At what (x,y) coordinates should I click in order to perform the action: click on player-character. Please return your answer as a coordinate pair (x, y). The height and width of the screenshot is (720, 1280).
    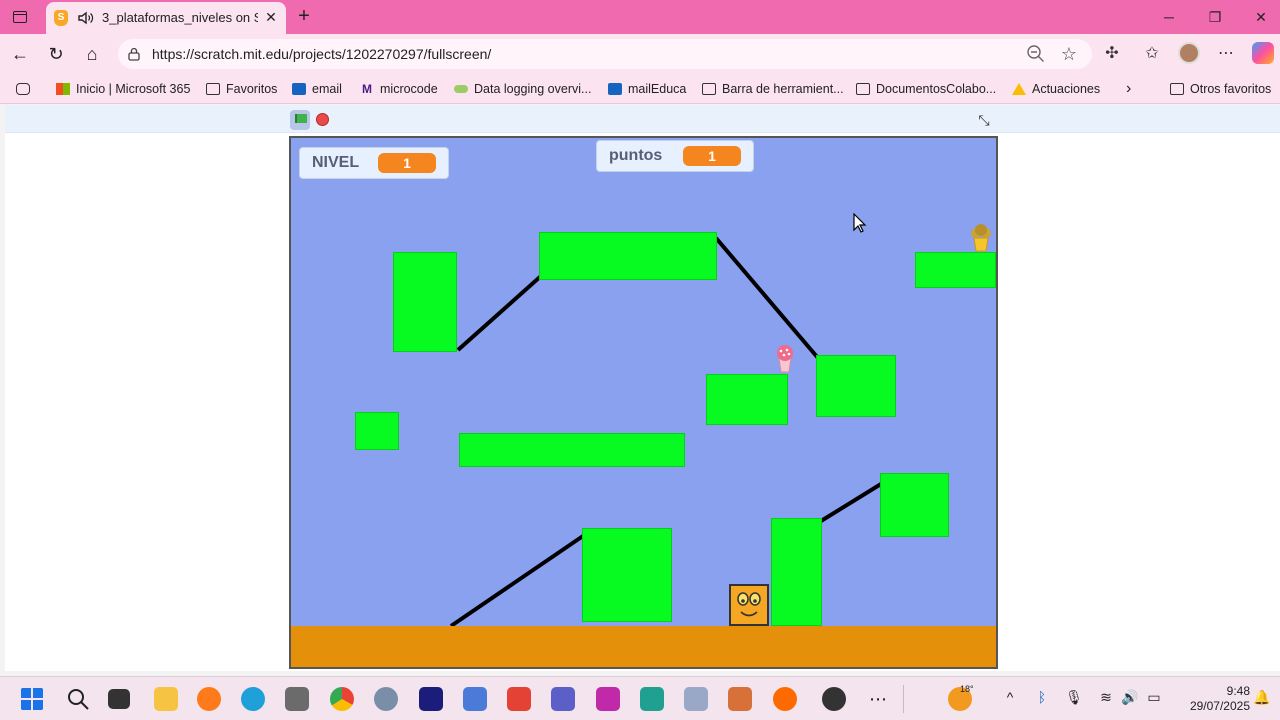
    Looking at the image, I should click on (749, 605).